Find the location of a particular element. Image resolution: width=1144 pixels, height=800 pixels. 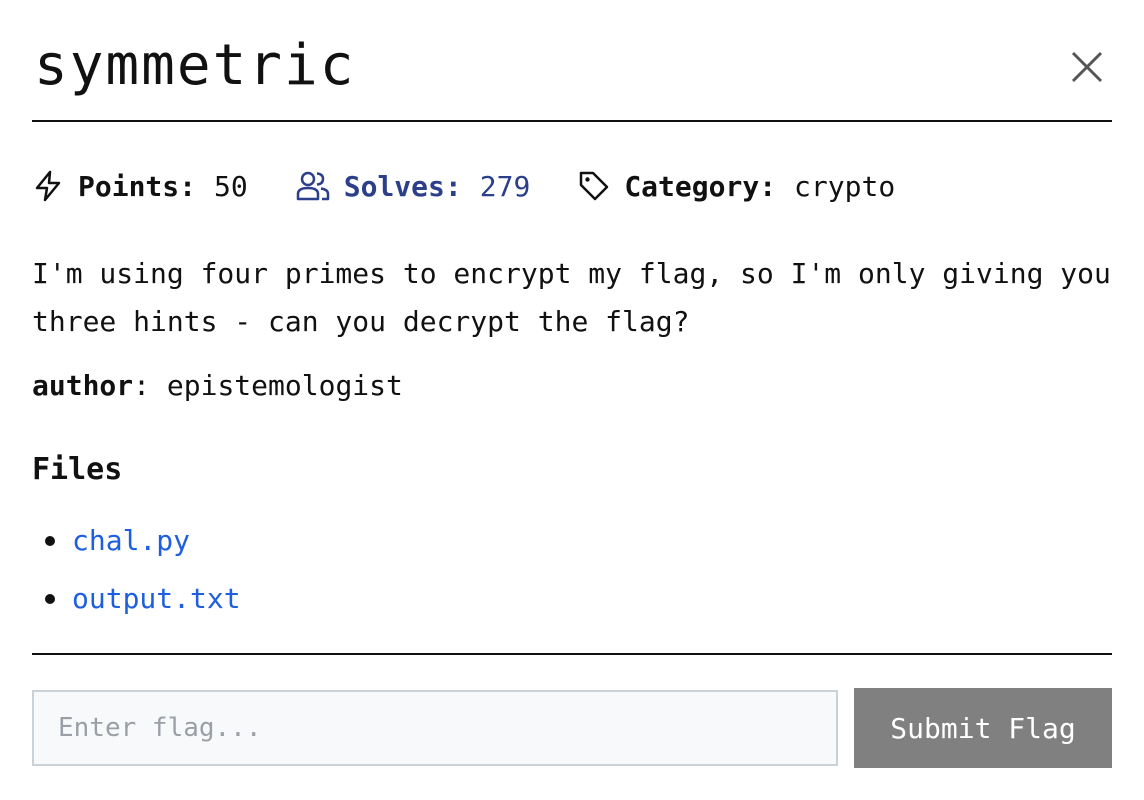

points-info: Points: 50 is located at coordinates (140, 186).